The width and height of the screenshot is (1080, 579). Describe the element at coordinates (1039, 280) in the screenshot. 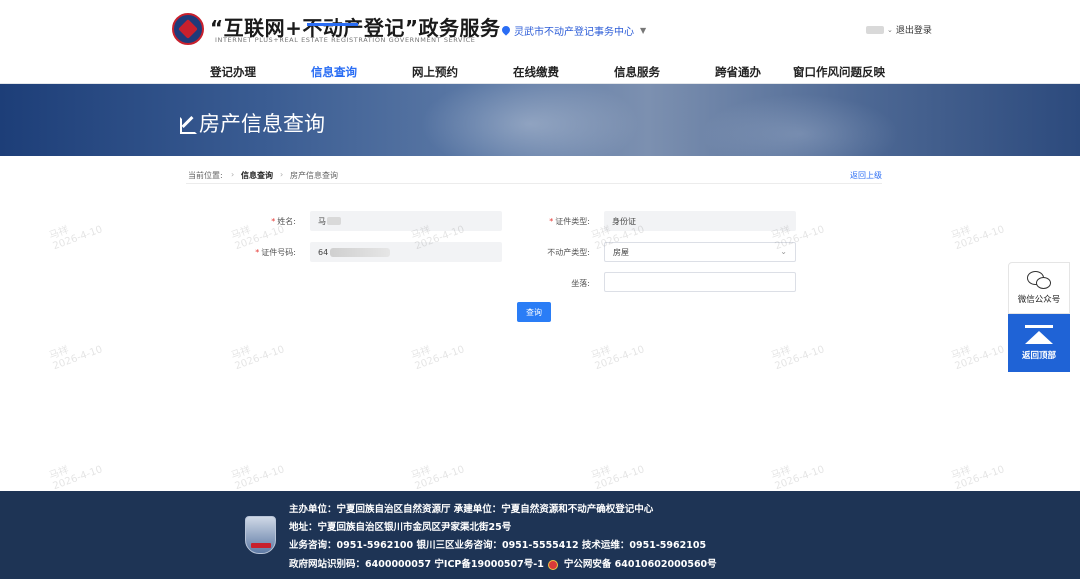

I see `wechat-icon` at that location.